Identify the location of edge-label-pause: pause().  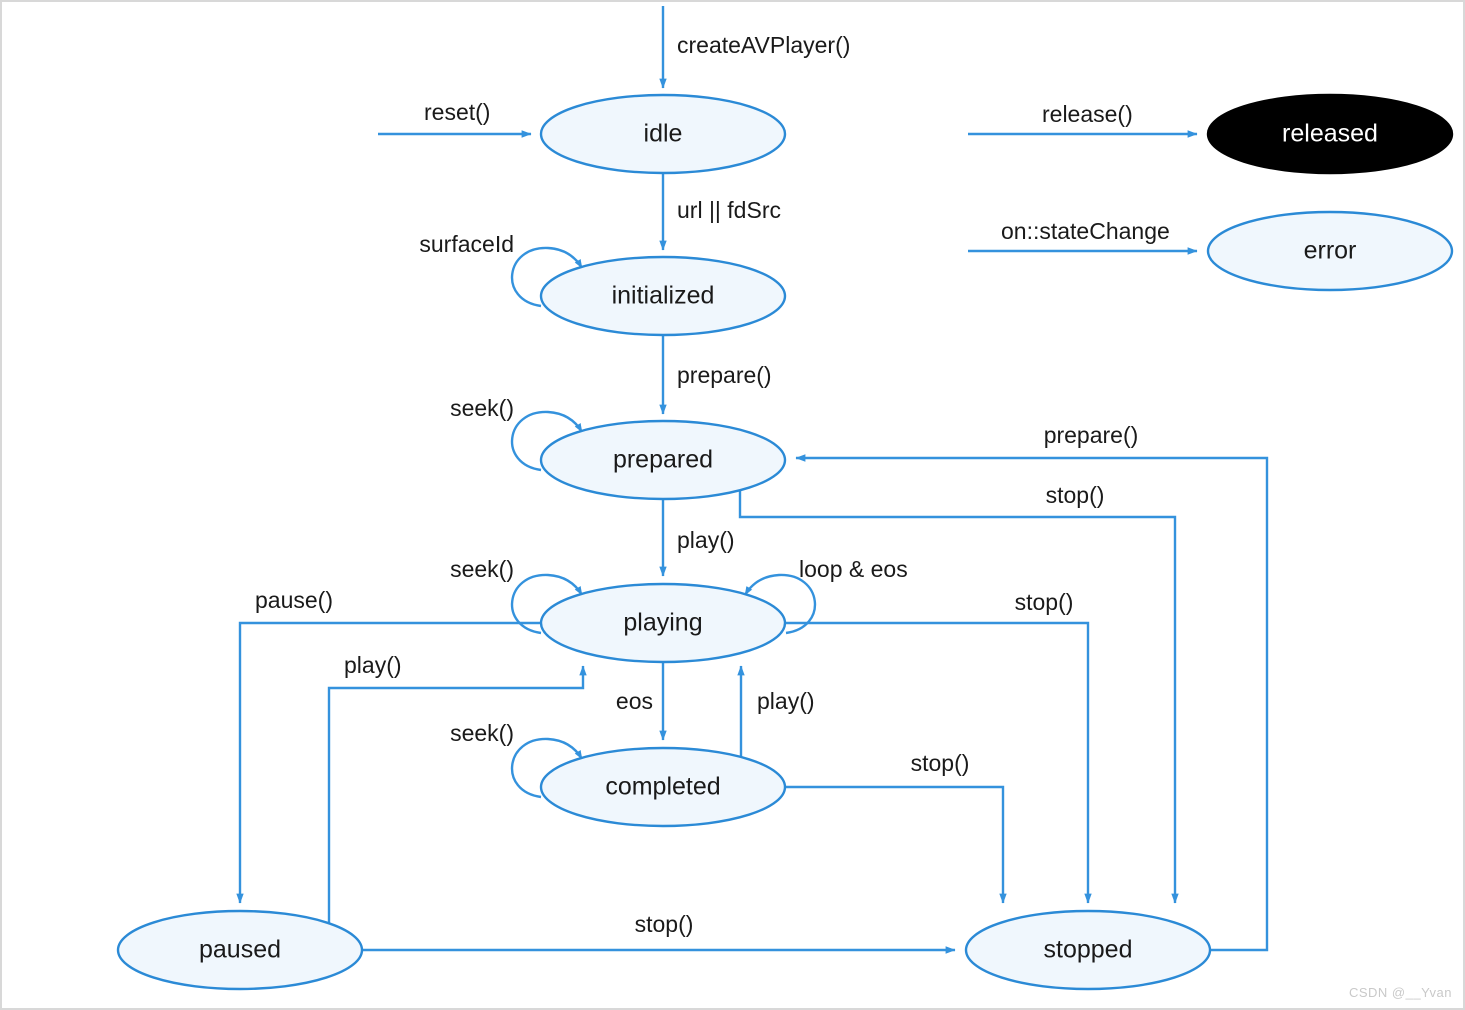
(294, 600).